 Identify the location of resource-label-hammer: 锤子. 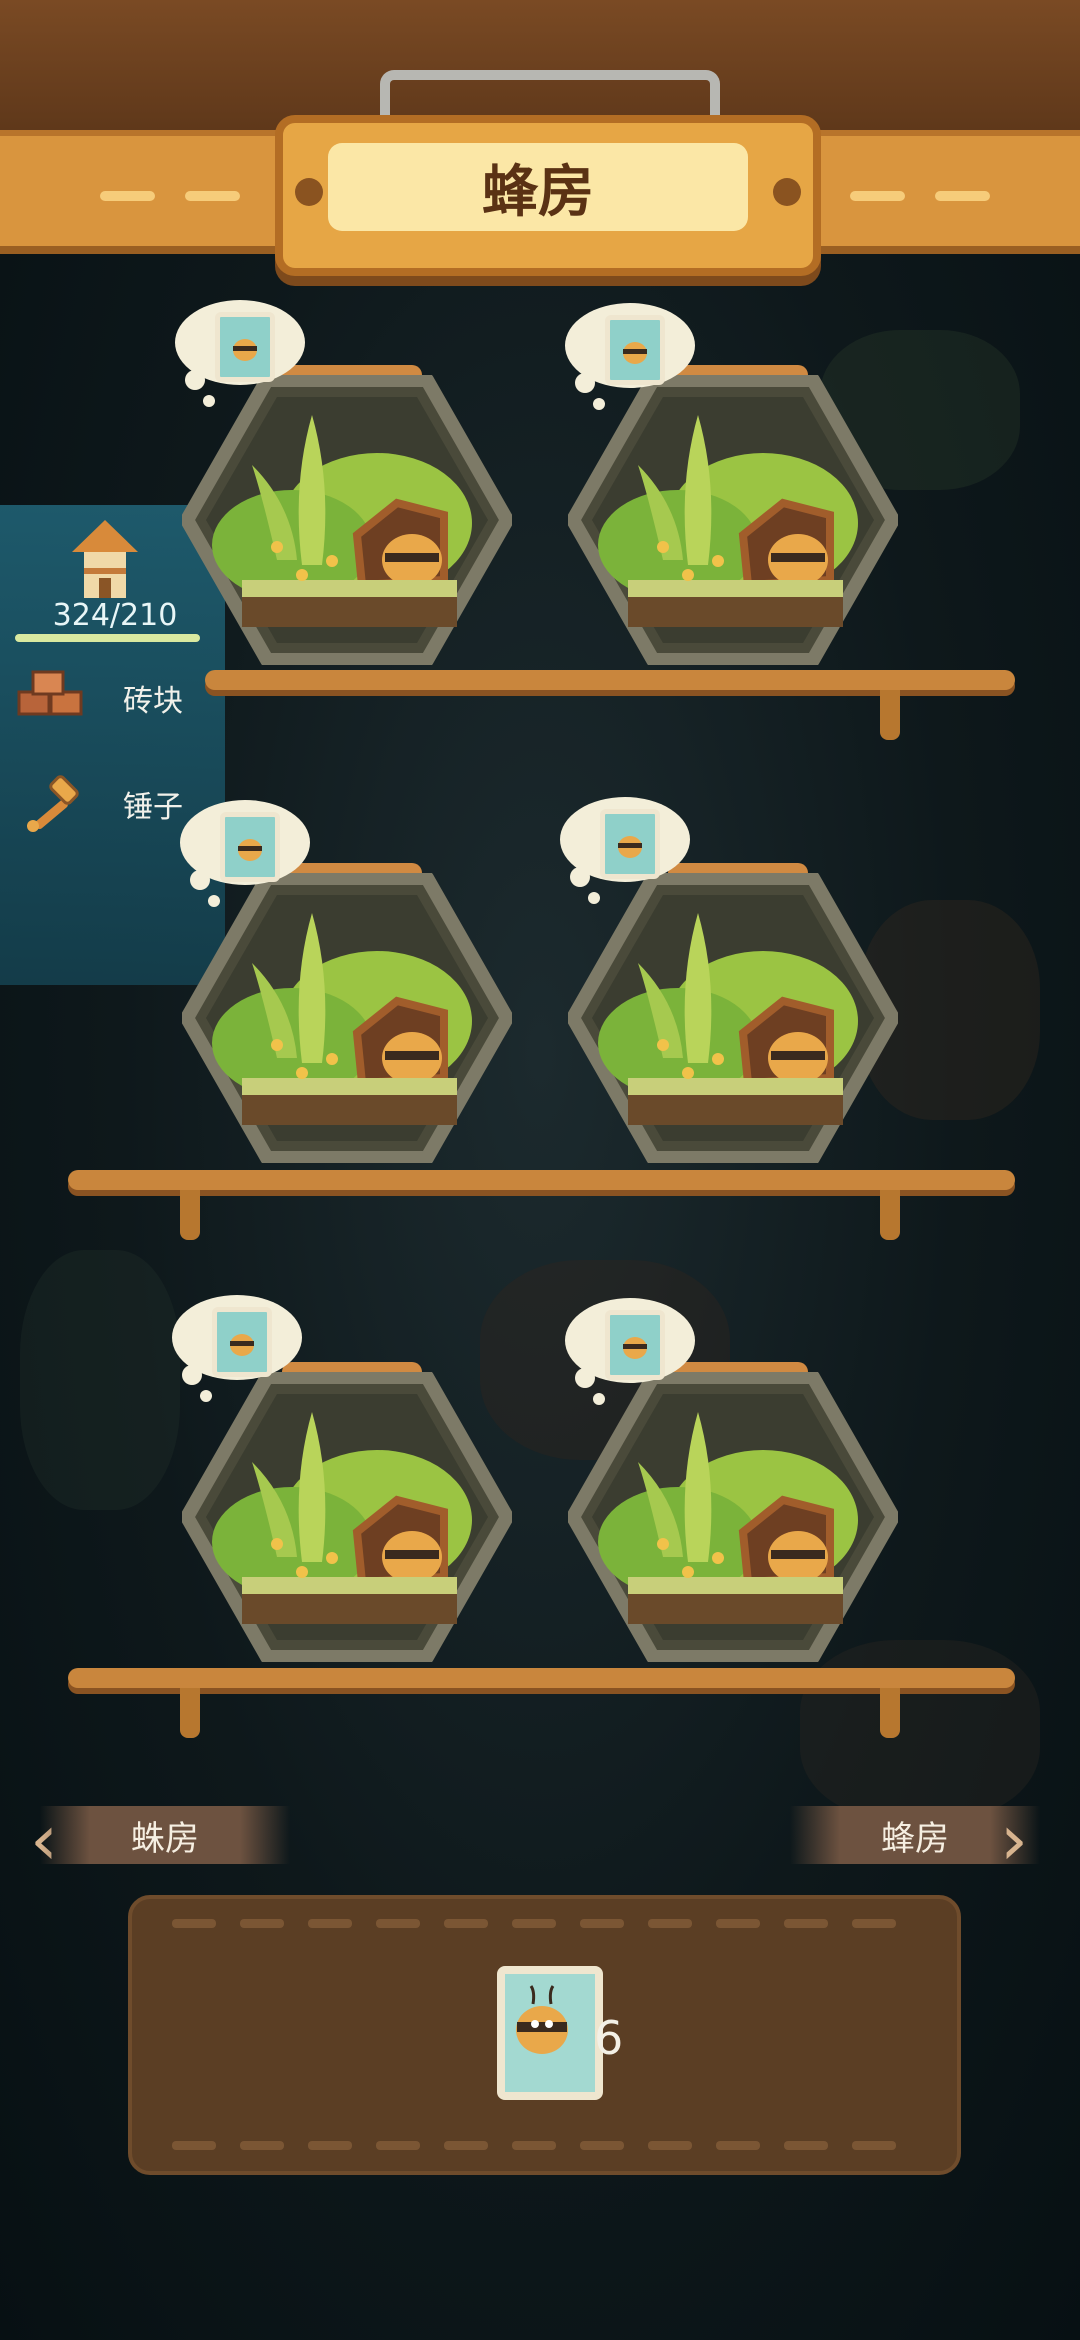
(153, 807).